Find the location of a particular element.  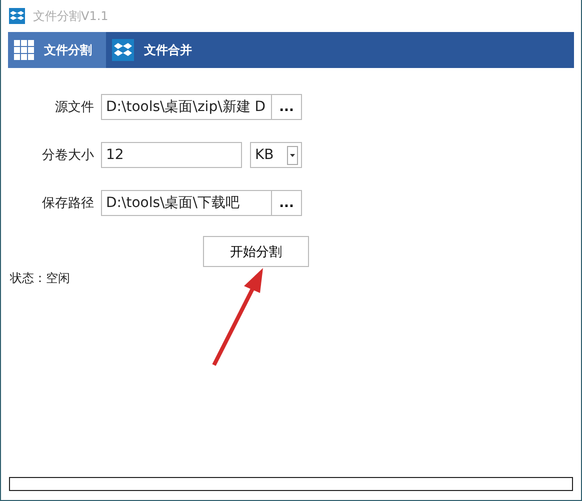

app-icon is located at coordinates (17, 16).